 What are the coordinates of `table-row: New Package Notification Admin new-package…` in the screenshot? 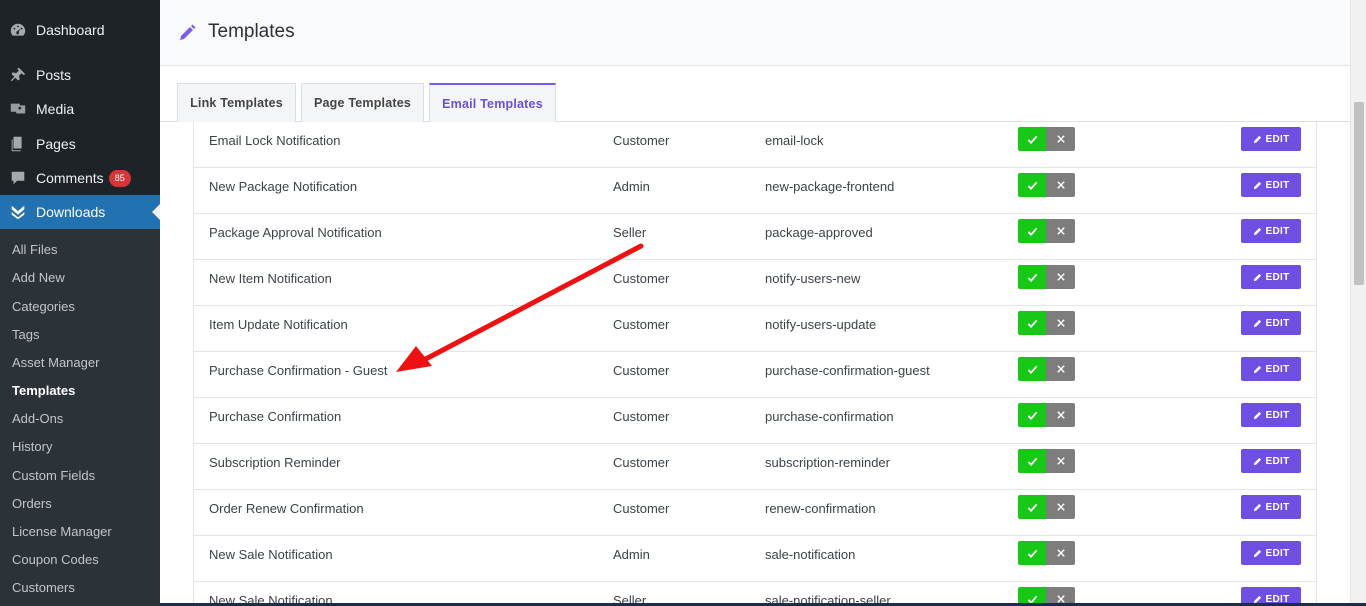 It's located at (755, 191).